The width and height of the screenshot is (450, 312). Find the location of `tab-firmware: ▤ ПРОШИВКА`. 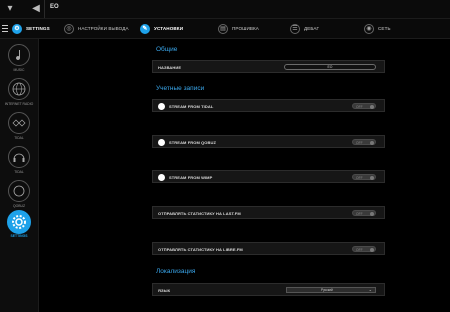

tab-firmware: ▤ ПРОШИВКА is located at coordinates (238, 28).